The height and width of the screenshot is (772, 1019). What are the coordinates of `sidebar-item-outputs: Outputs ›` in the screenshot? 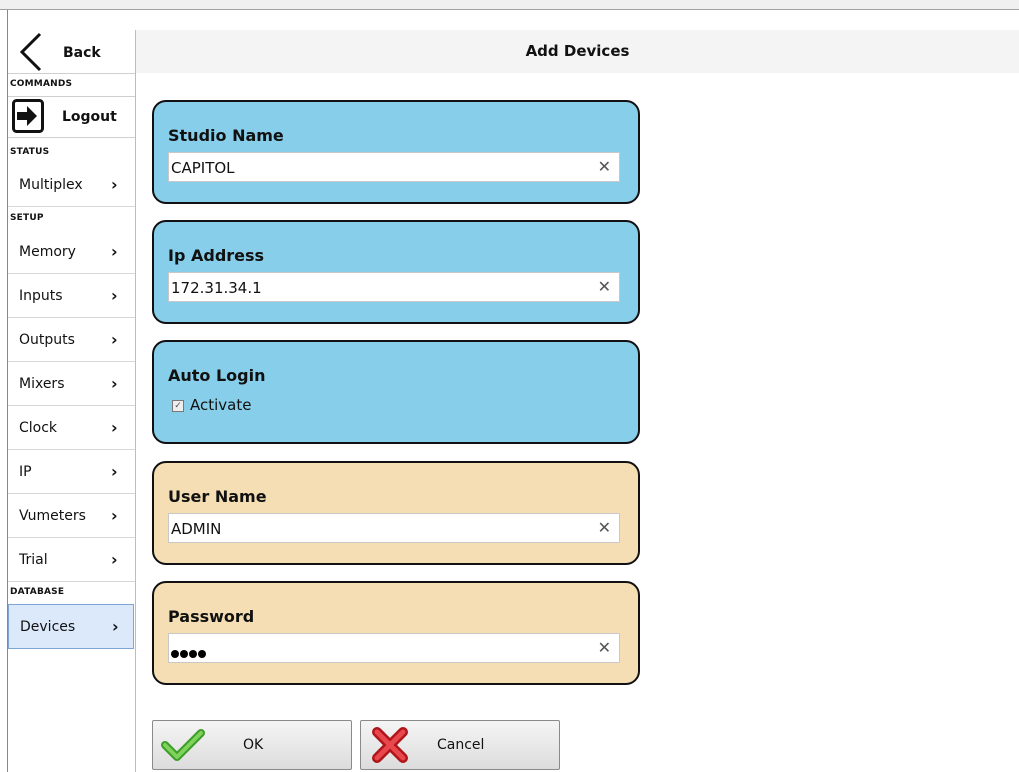 It's located at (71, 340).